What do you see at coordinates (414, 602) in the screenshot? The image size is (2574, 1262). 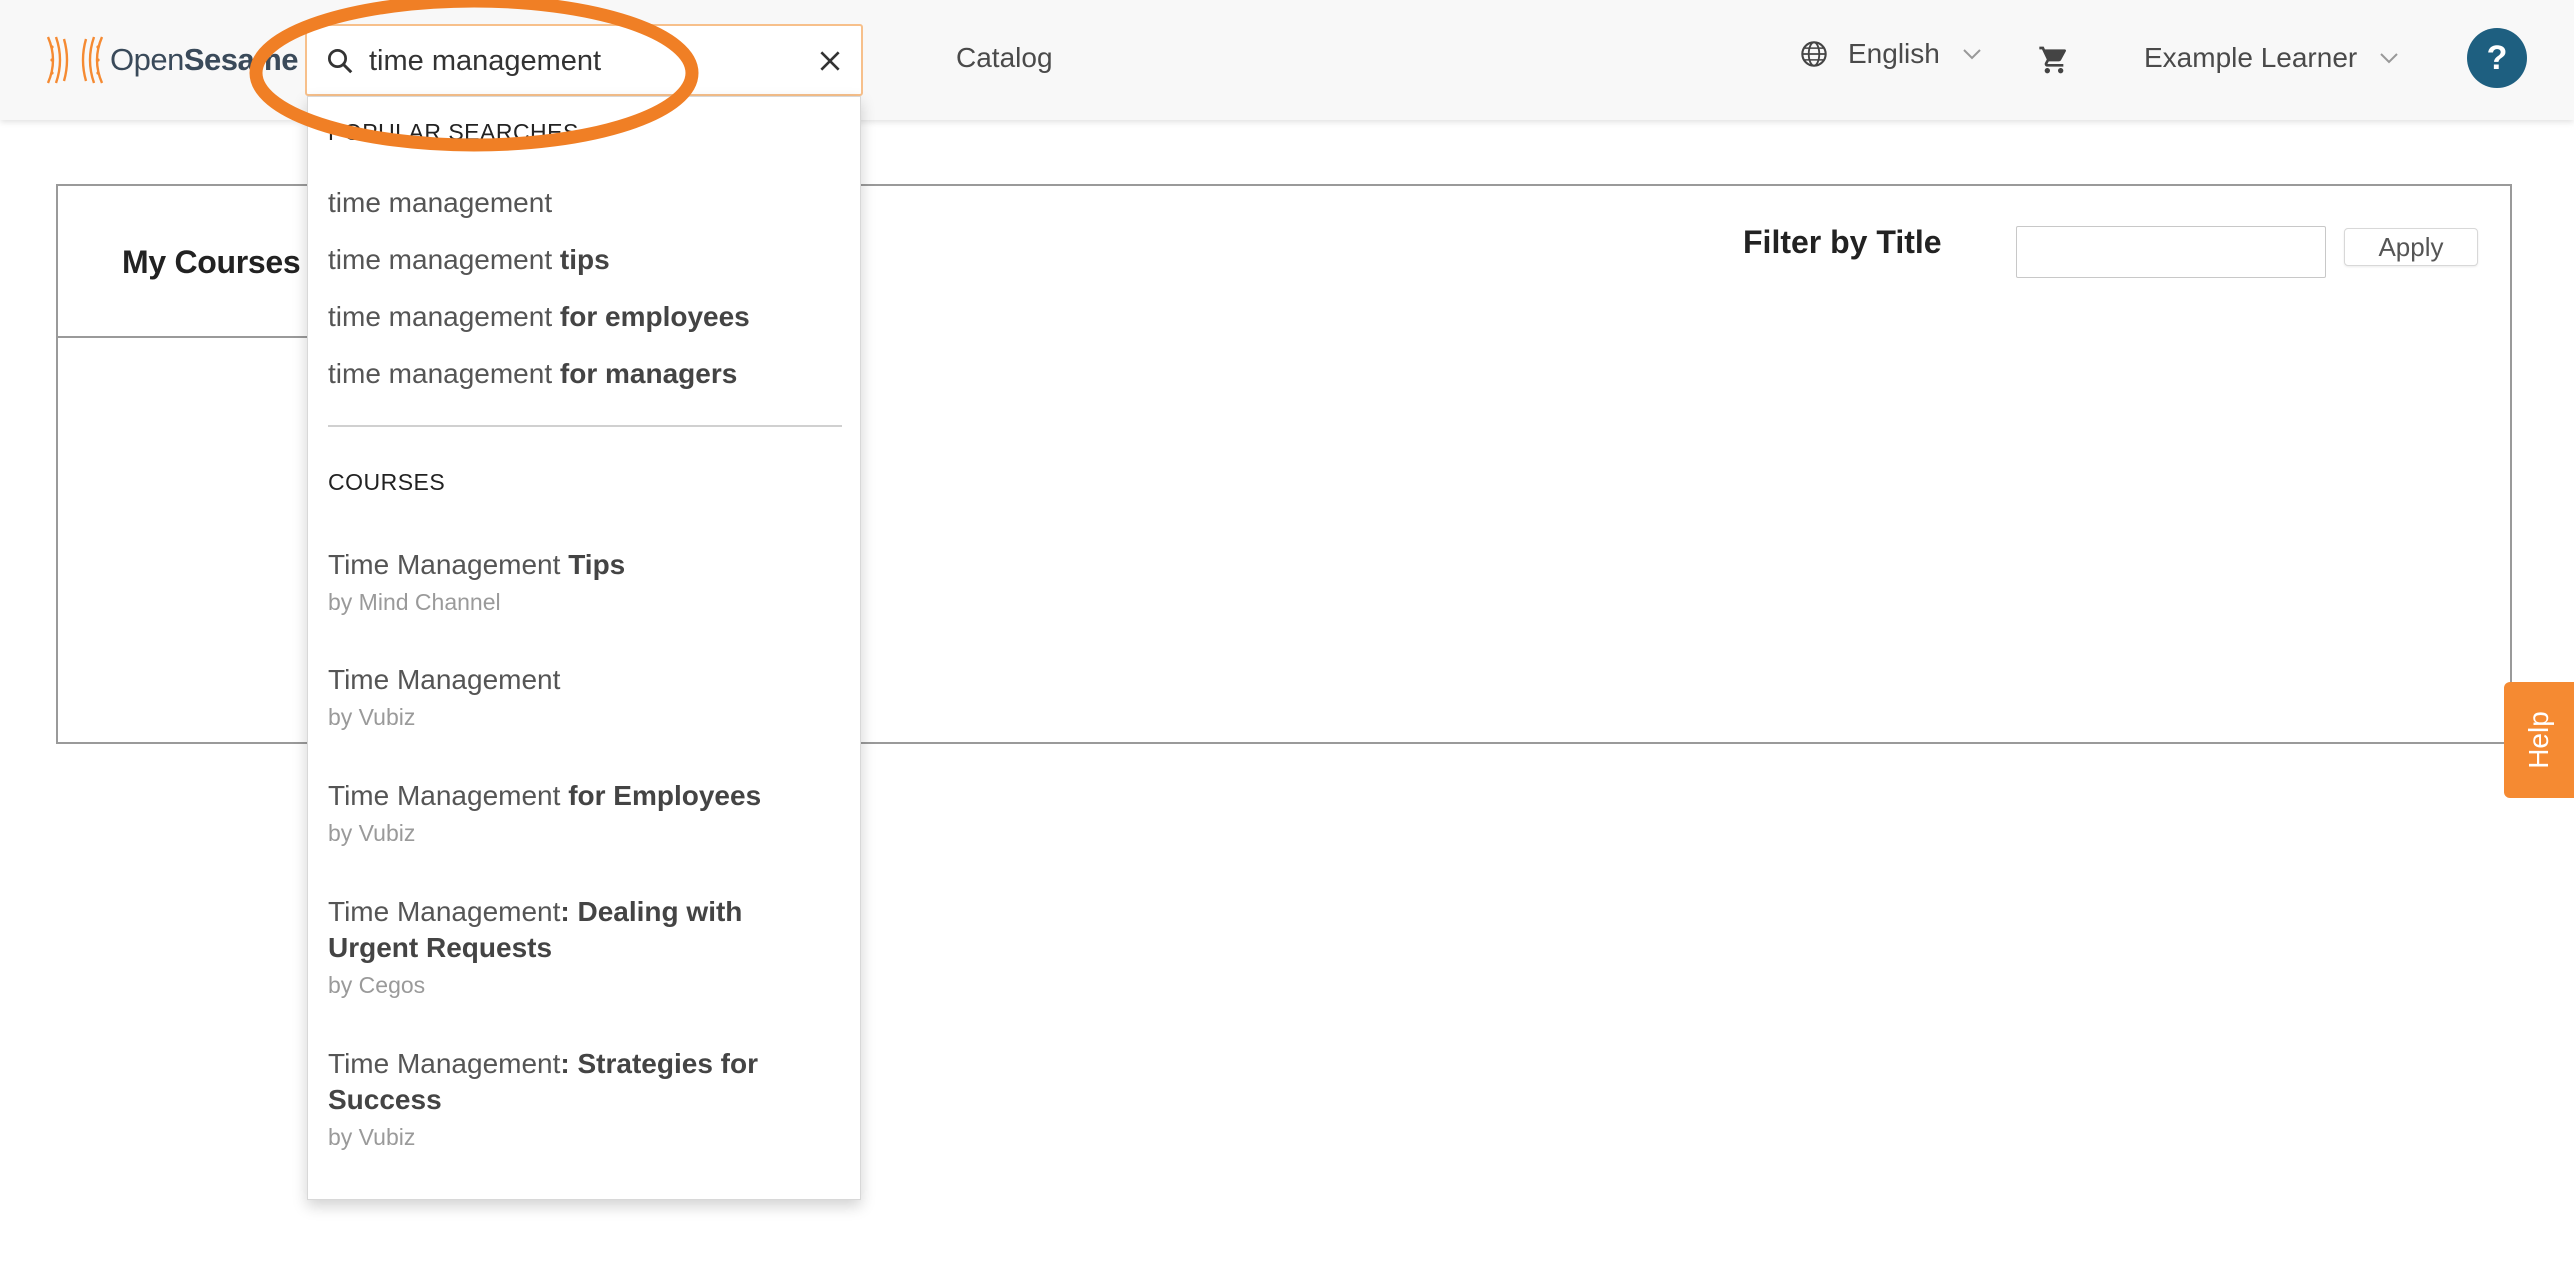 I see `course-provider: by Mind Channel` at bounding box center [414, 602].